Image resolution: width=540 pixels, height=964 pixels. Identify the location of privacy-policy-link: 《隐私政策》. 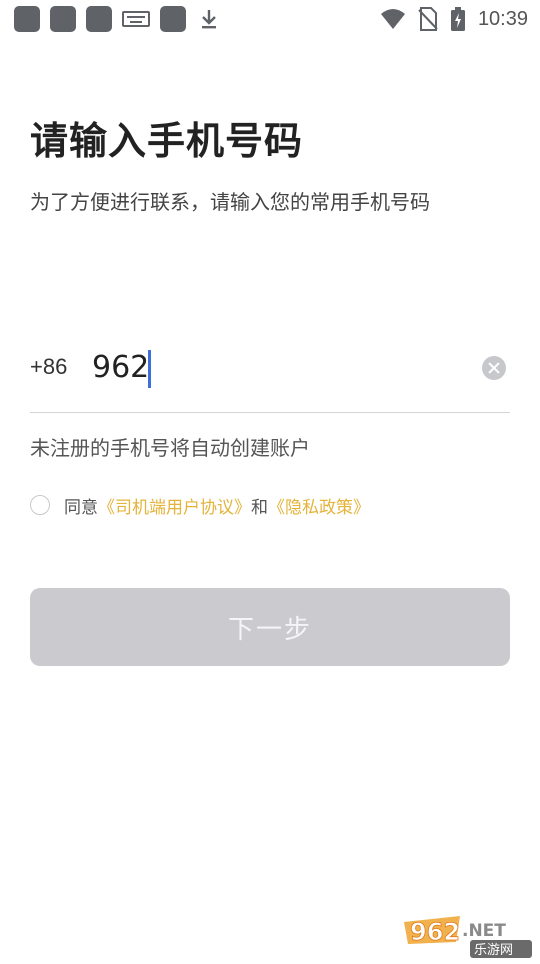
(319, 505).